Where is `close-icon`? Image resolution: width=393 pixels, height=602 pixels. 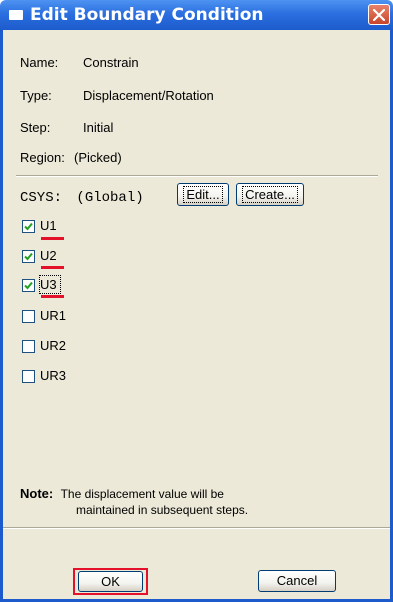 close-icon is located at coordinates (379, 15).